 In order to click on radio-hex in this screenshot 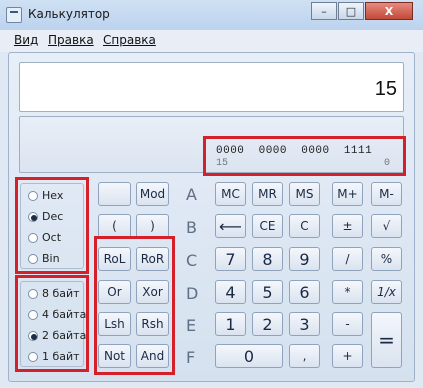, I will do `click(33, 196)`.